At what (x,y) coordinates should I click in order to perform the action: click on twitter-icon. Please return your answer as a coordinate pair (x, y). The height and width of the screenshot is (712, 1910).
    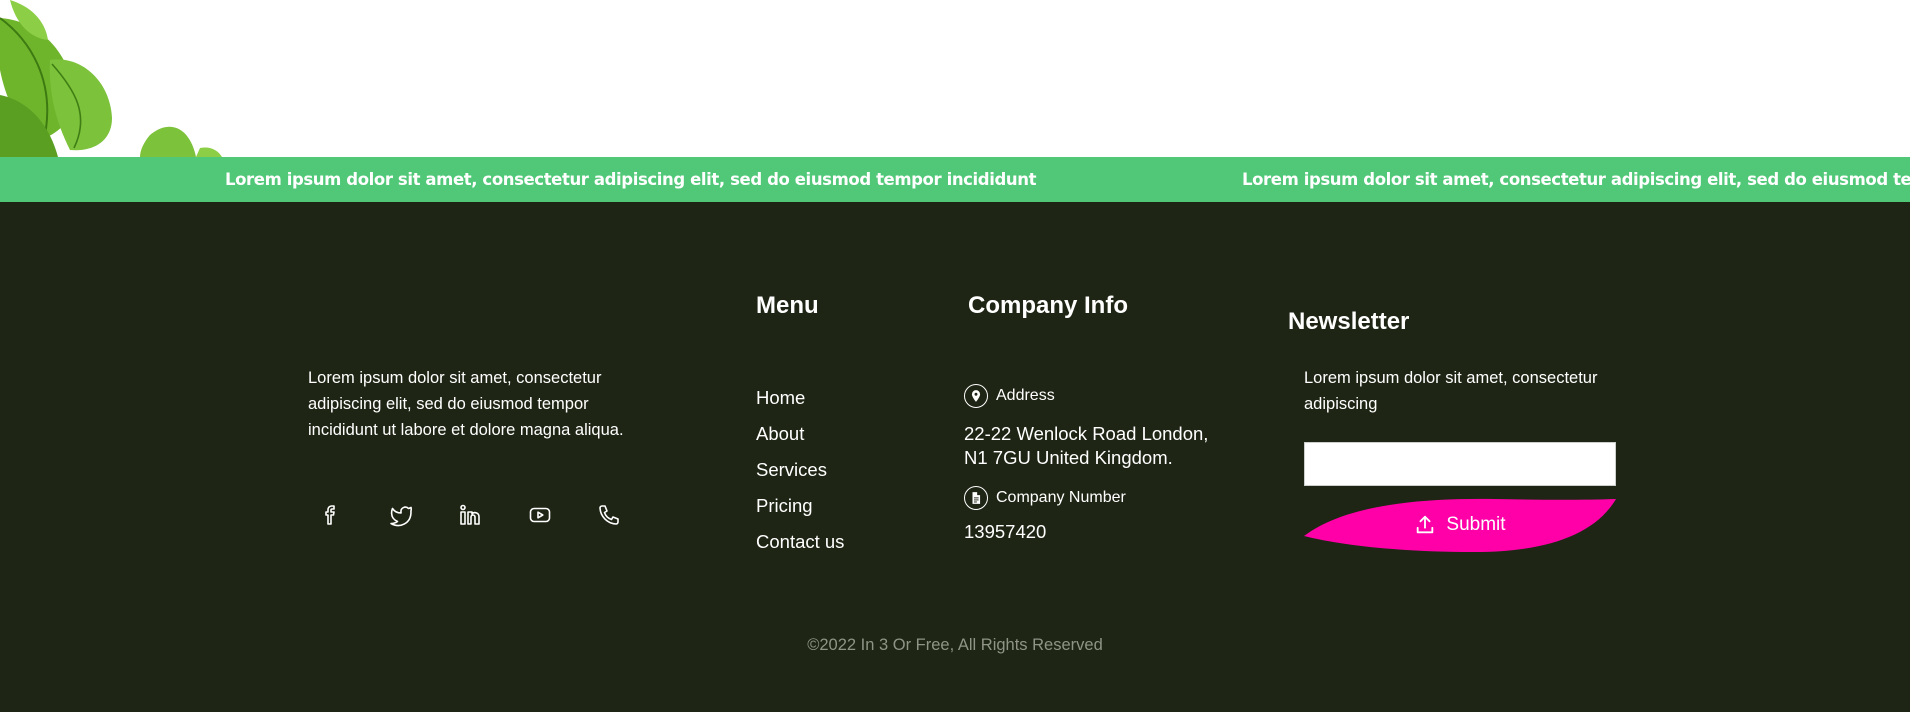
    Looking at the image, I should click on (400, 516).